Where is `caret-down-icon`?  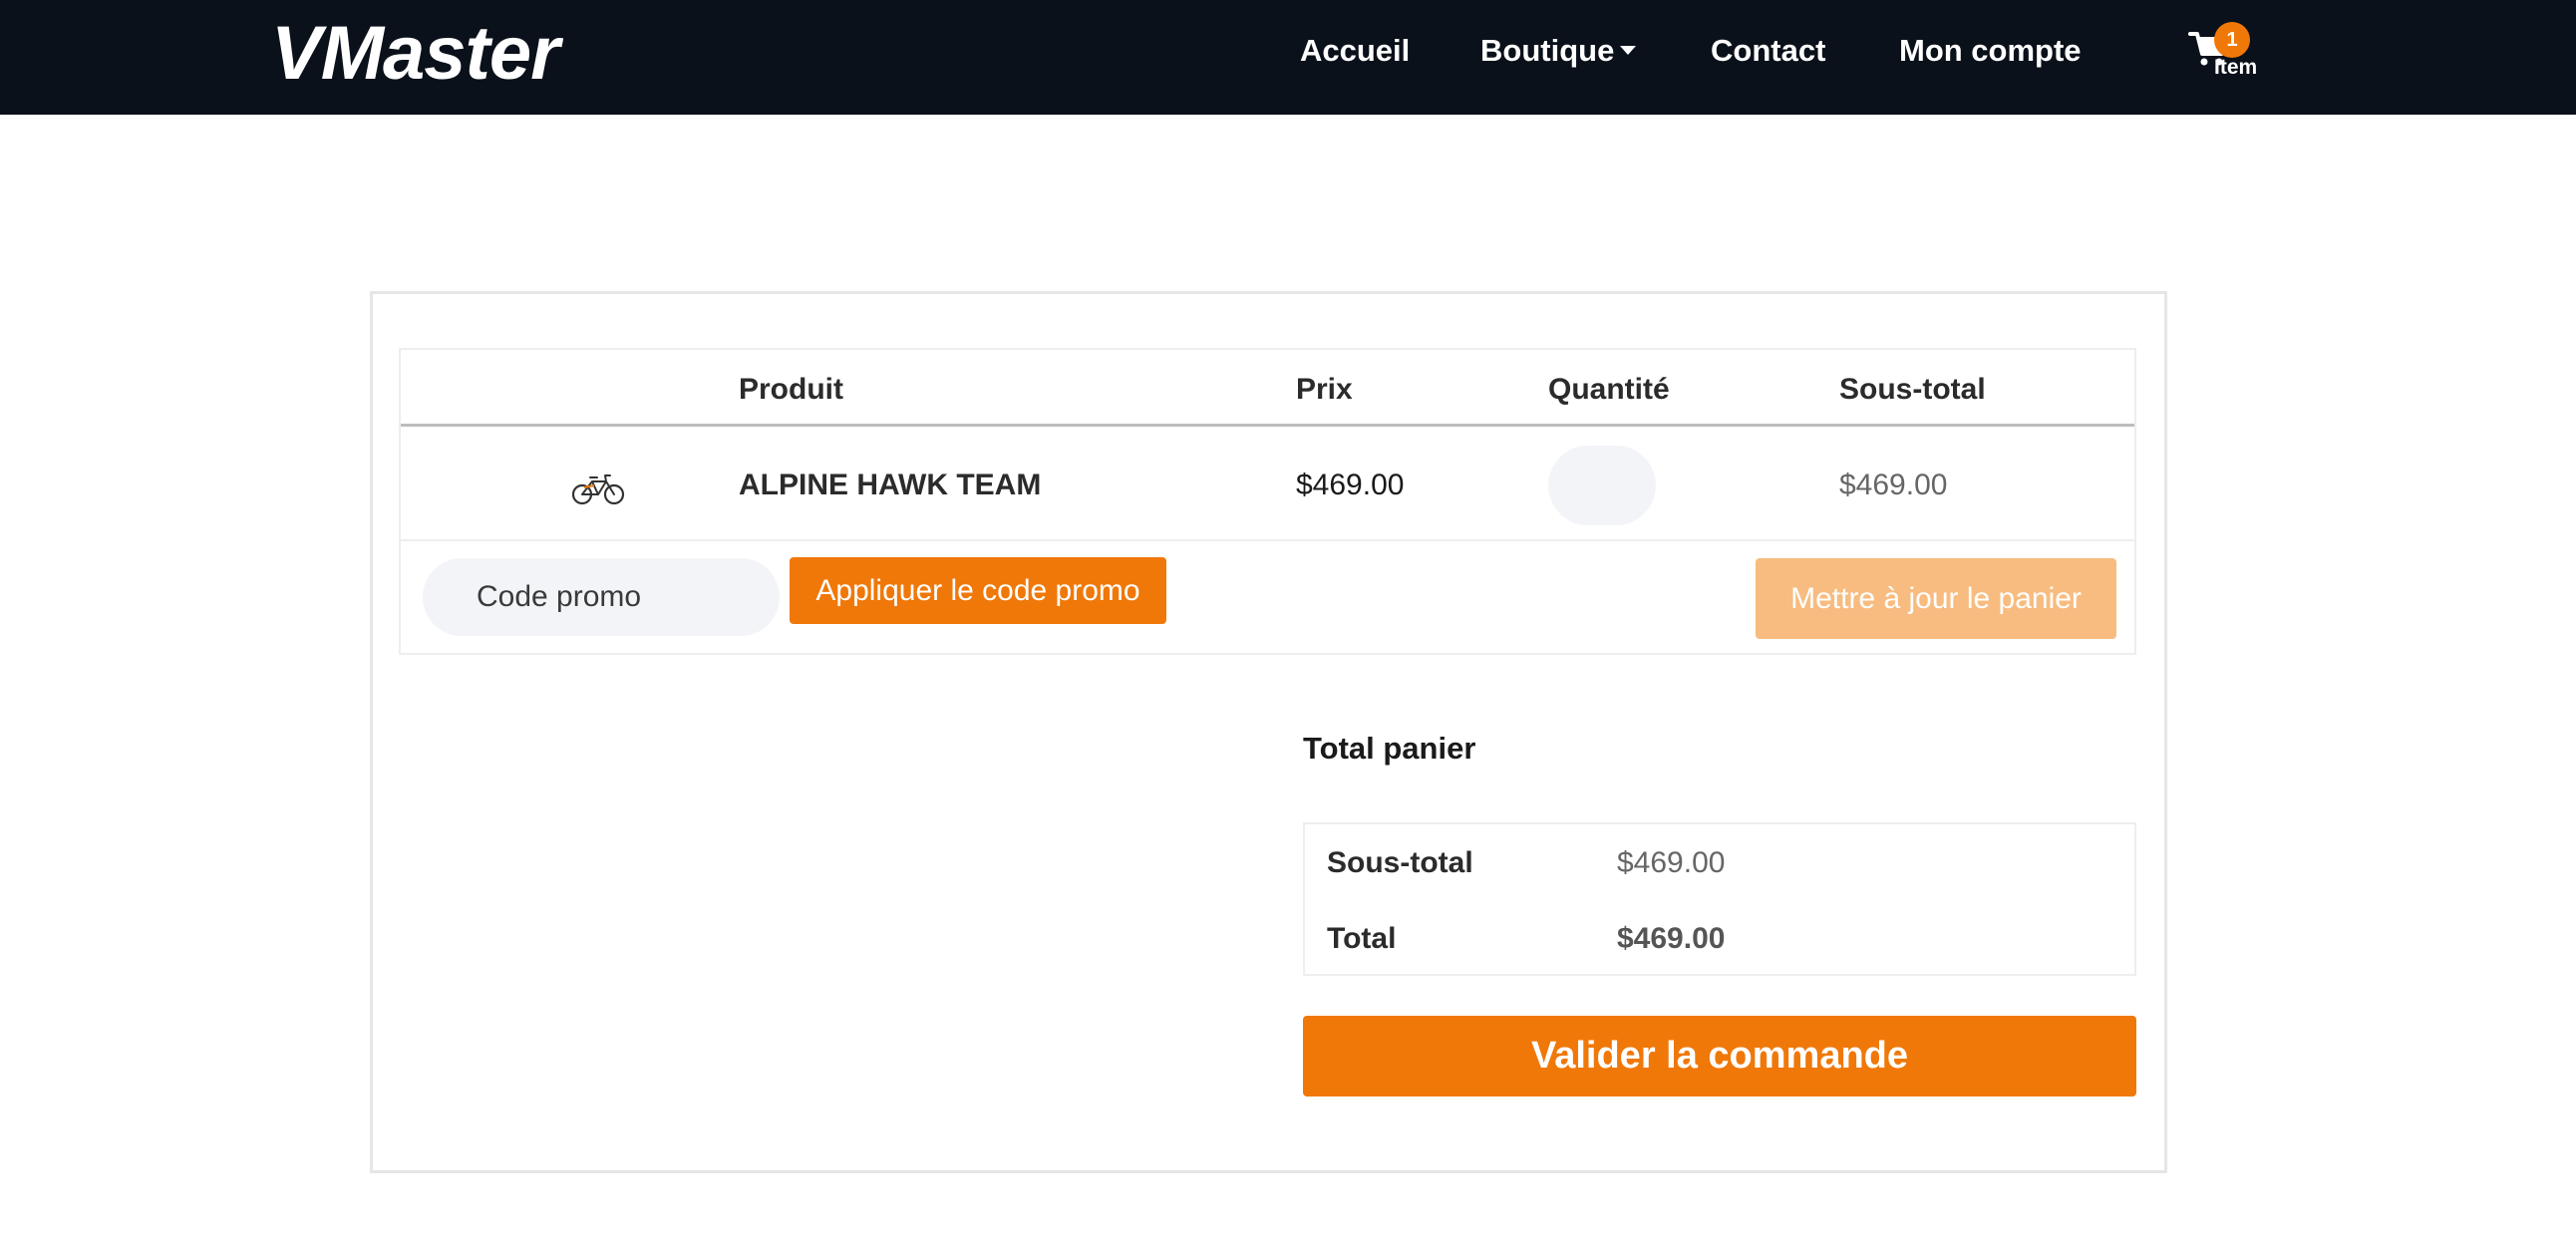 caret-down-icon is located at coordinates (1628, 51).